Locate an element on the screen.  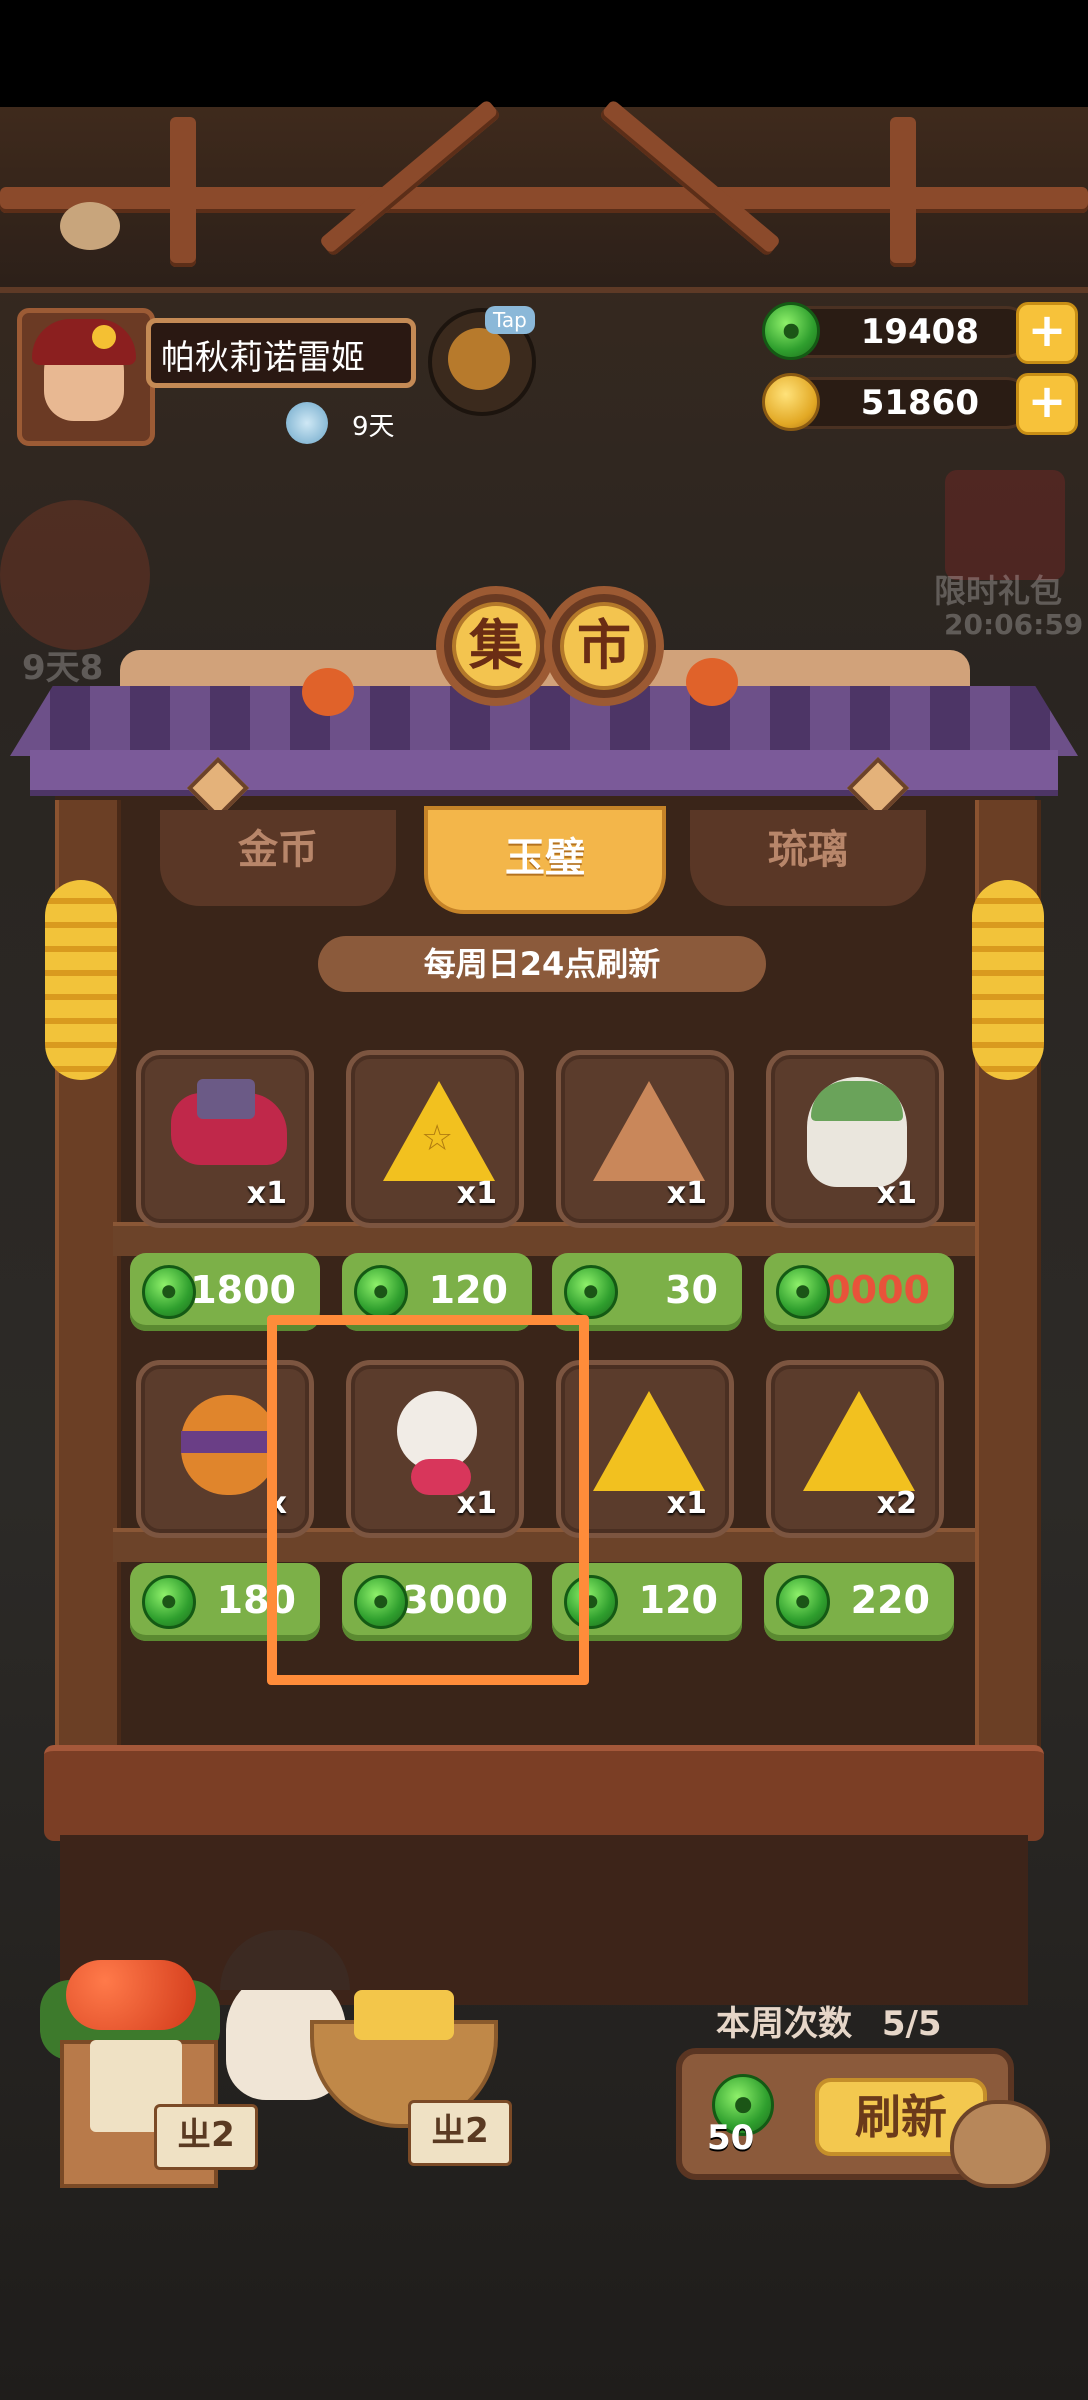
shop-title-char: 集 is located at coordinates (496, 646).